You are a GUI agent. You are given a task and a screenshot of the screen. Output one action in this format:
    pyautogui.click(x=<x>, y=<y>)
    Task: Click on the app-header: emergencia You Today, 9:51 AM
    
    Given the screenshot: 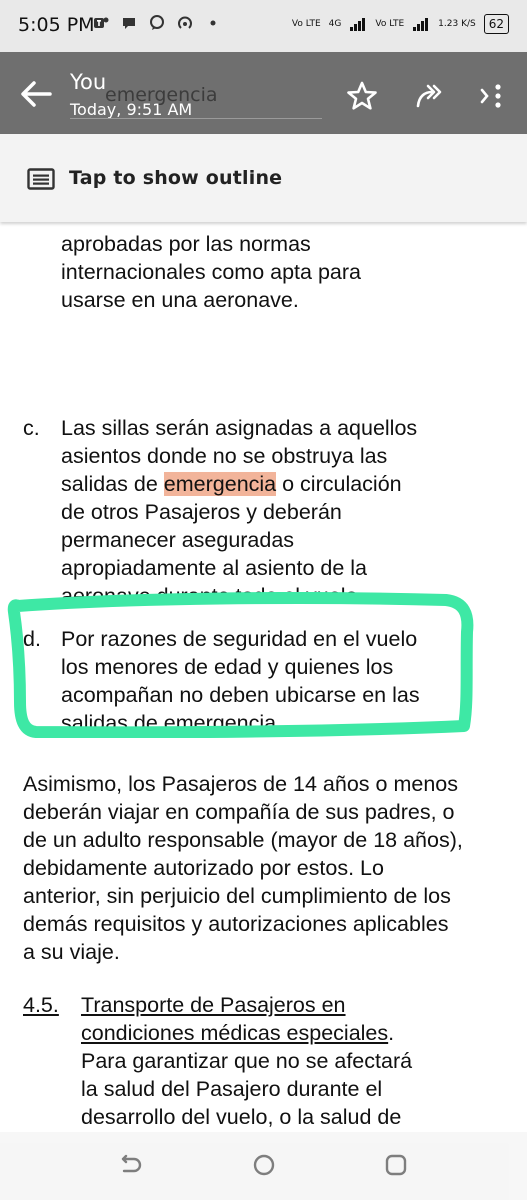 What is the action you would take?
    pyautogui.click(x=263, y=93)
    